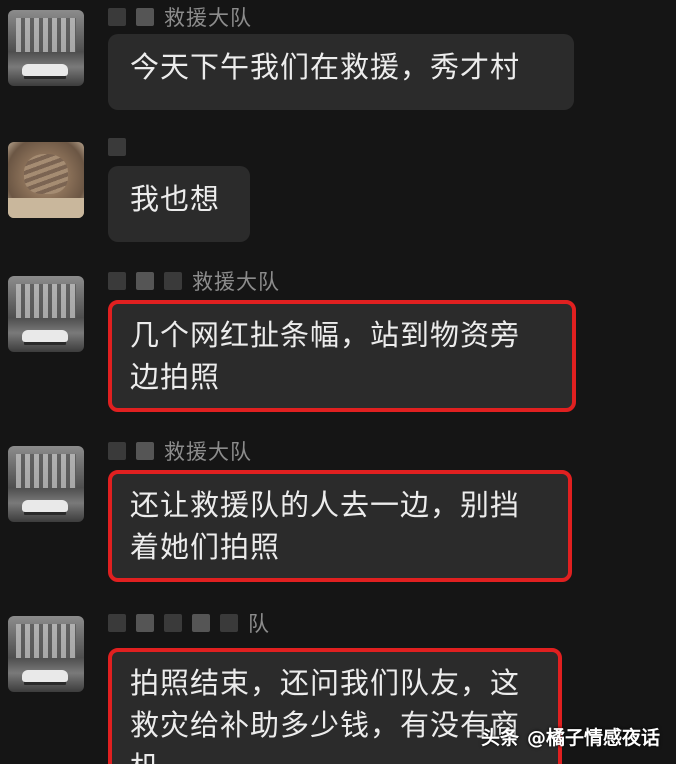  I want to click on sender-row, so click(117, 147).